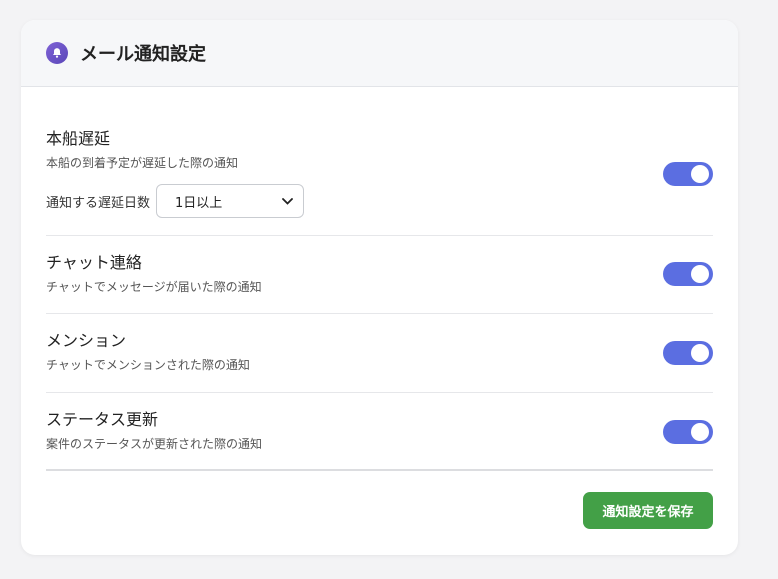  What do you see at coordinates (148, 365) in the screenshot?
I see `setting-description: チャットでメンションされた際の通知` at bounding box center [148, 365].